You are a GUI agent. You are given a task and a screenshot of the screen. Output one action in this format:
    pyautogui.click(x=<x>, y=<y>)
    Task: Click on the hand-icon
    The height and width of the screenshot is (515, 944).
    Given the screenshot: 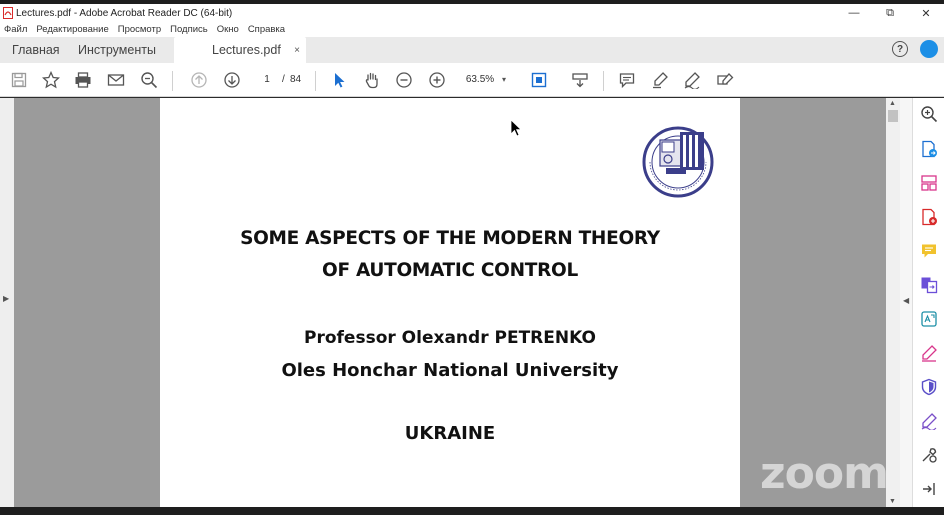 What is the action you would take?
    pyautogui.click(x=371, y=80)
    